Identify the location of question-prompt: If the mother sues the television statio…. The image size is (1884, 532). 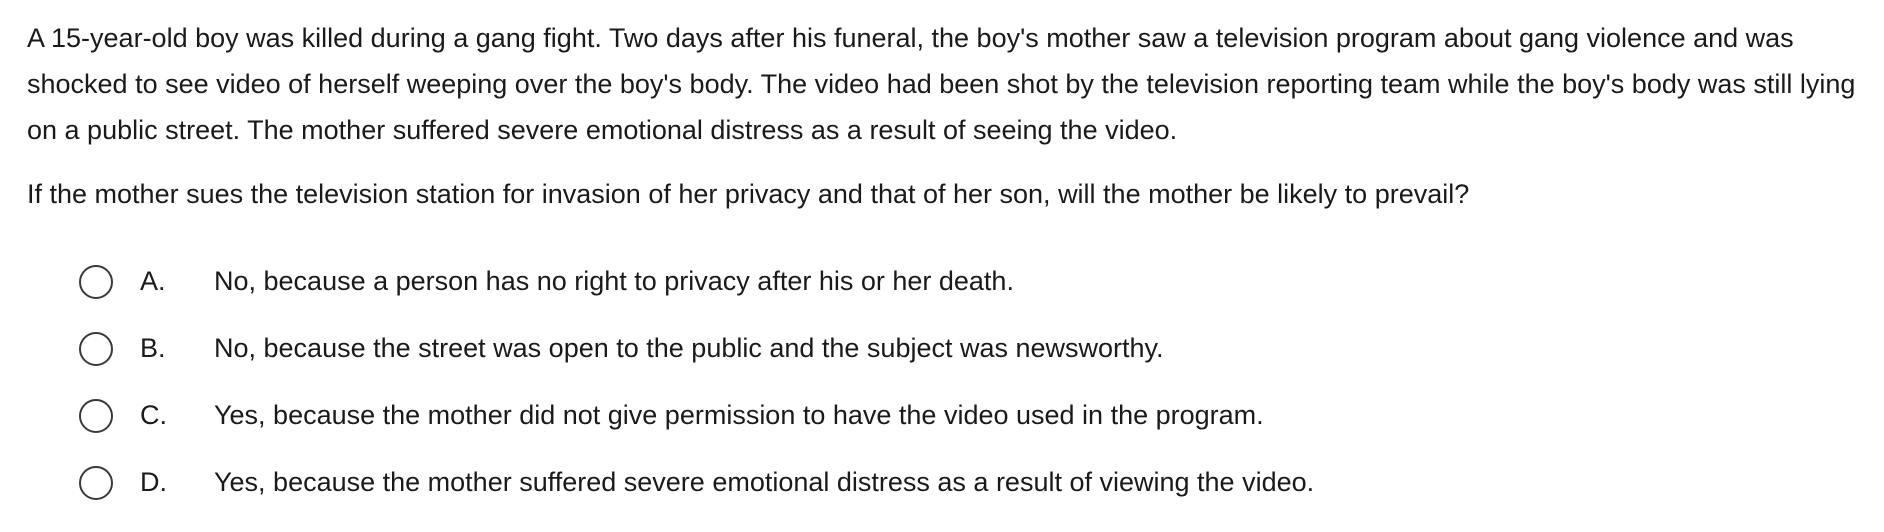
(748, 194).